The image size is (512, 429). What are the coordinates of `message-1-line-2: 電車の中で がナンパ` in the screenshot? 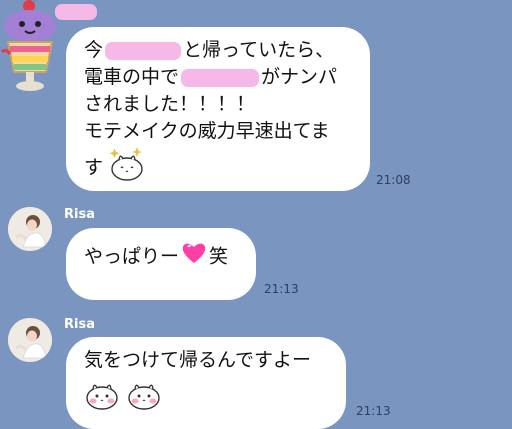 It's located at (220, 77).